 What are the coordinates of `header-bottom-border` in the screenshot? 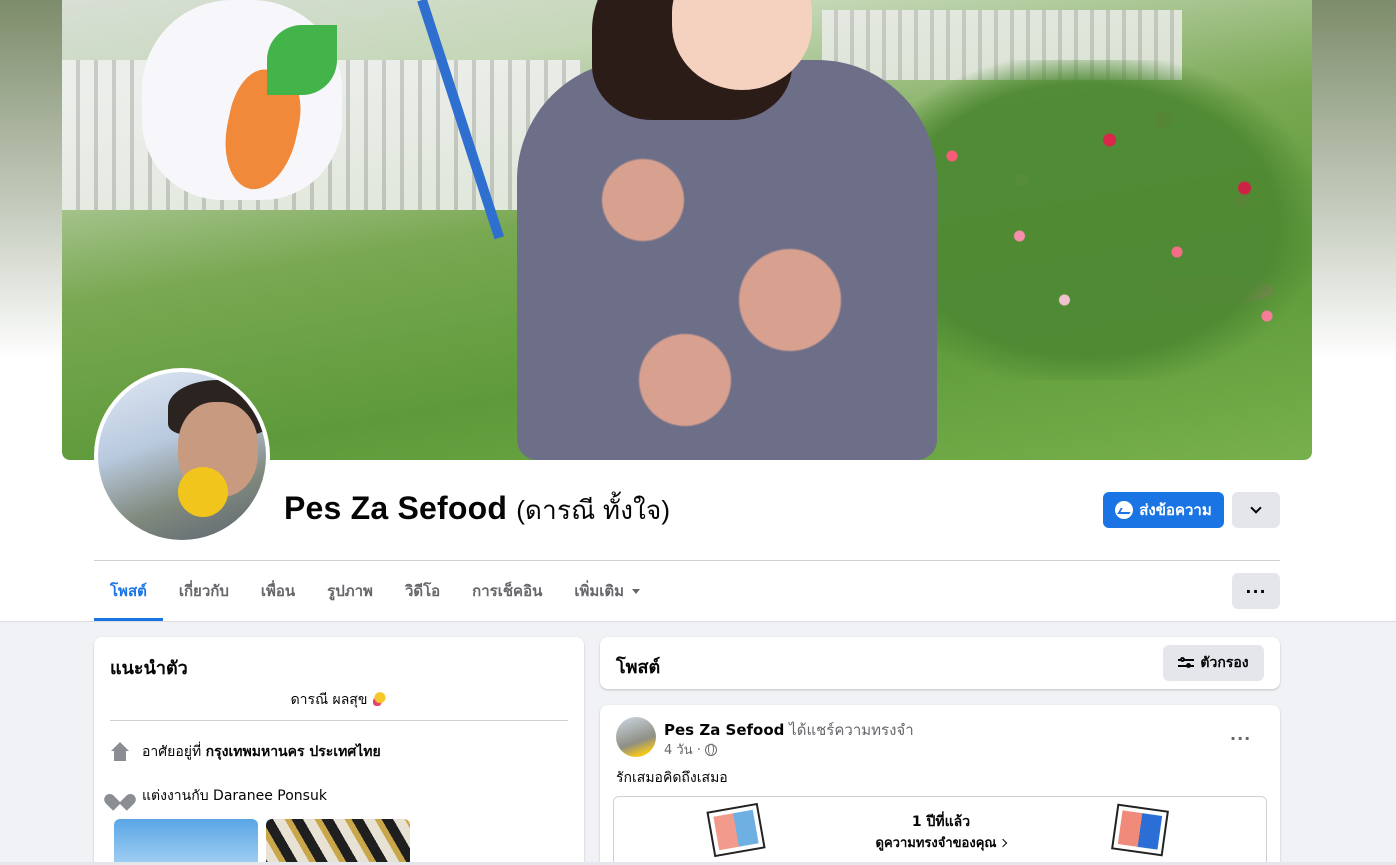 It's located at (698, 621).